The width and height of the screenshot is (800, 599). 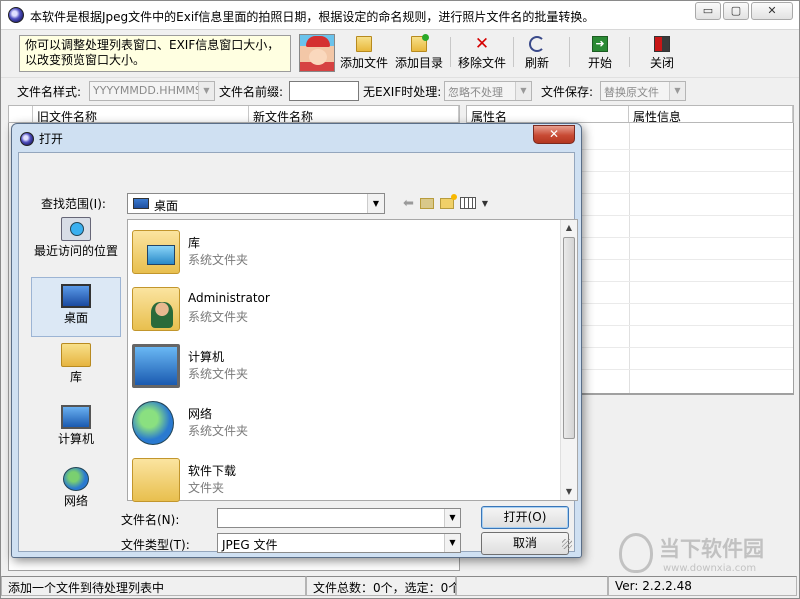 What do you see at coordinates (631, 92) in the screenshot?
I see `save-mode-value: 替换原文件` at bounding box center [631, 92].